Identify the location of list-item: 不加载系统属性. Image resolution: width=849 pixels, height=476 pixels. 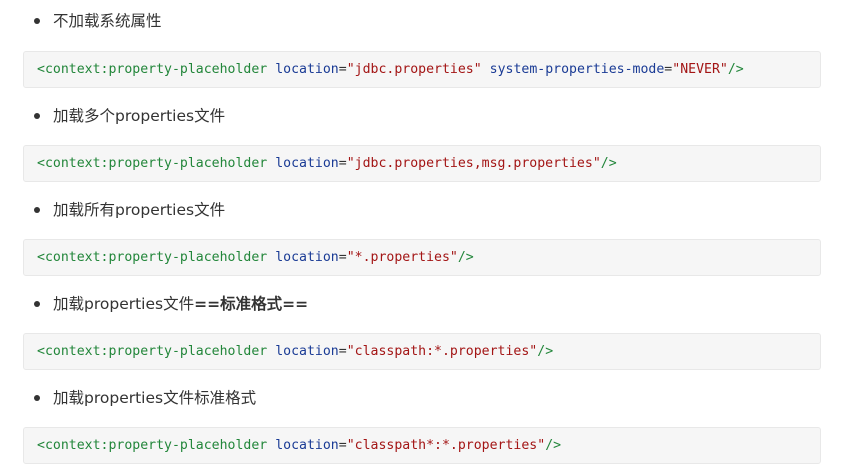
(98, 21).